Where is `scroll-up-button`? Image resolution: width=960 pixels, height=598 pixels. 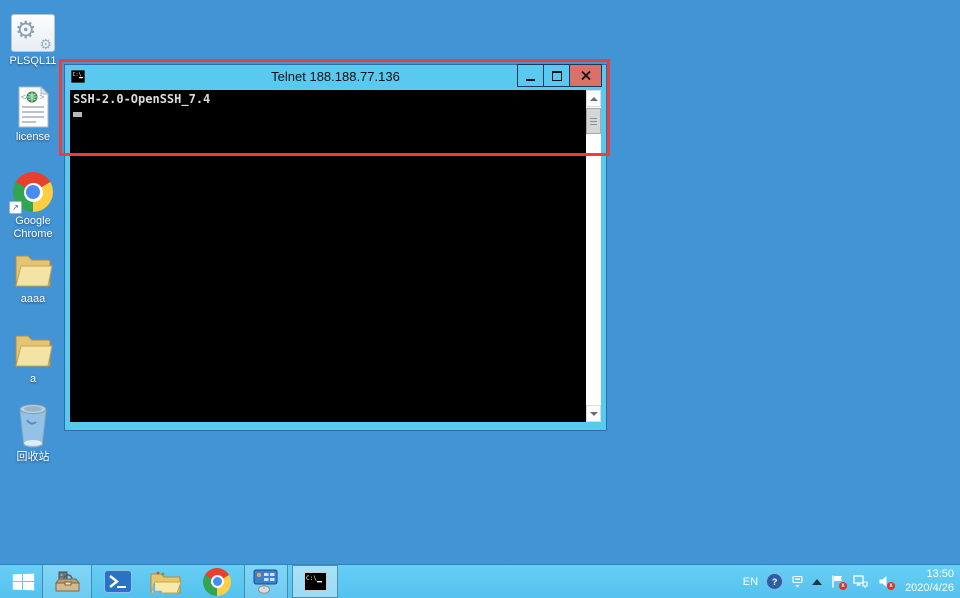 scroll-up-button is located at coordinates (593, 98).